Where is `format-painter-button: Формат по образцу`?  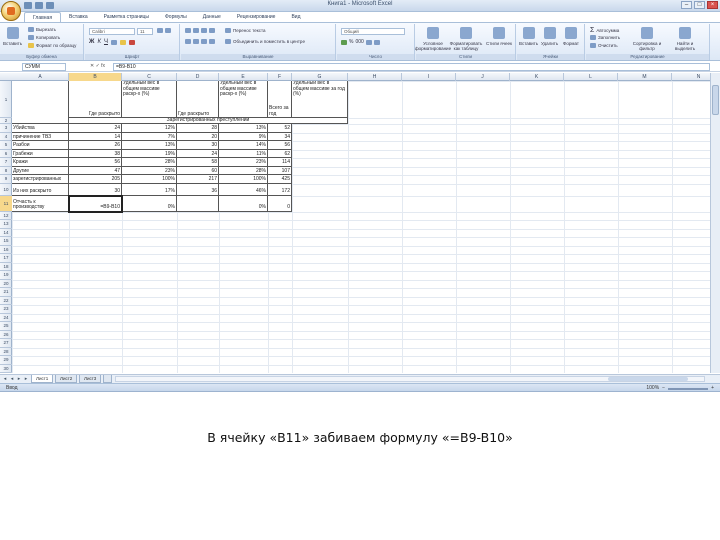
format-painter-button: Формат по образцу is located at coordinates (52, 45).